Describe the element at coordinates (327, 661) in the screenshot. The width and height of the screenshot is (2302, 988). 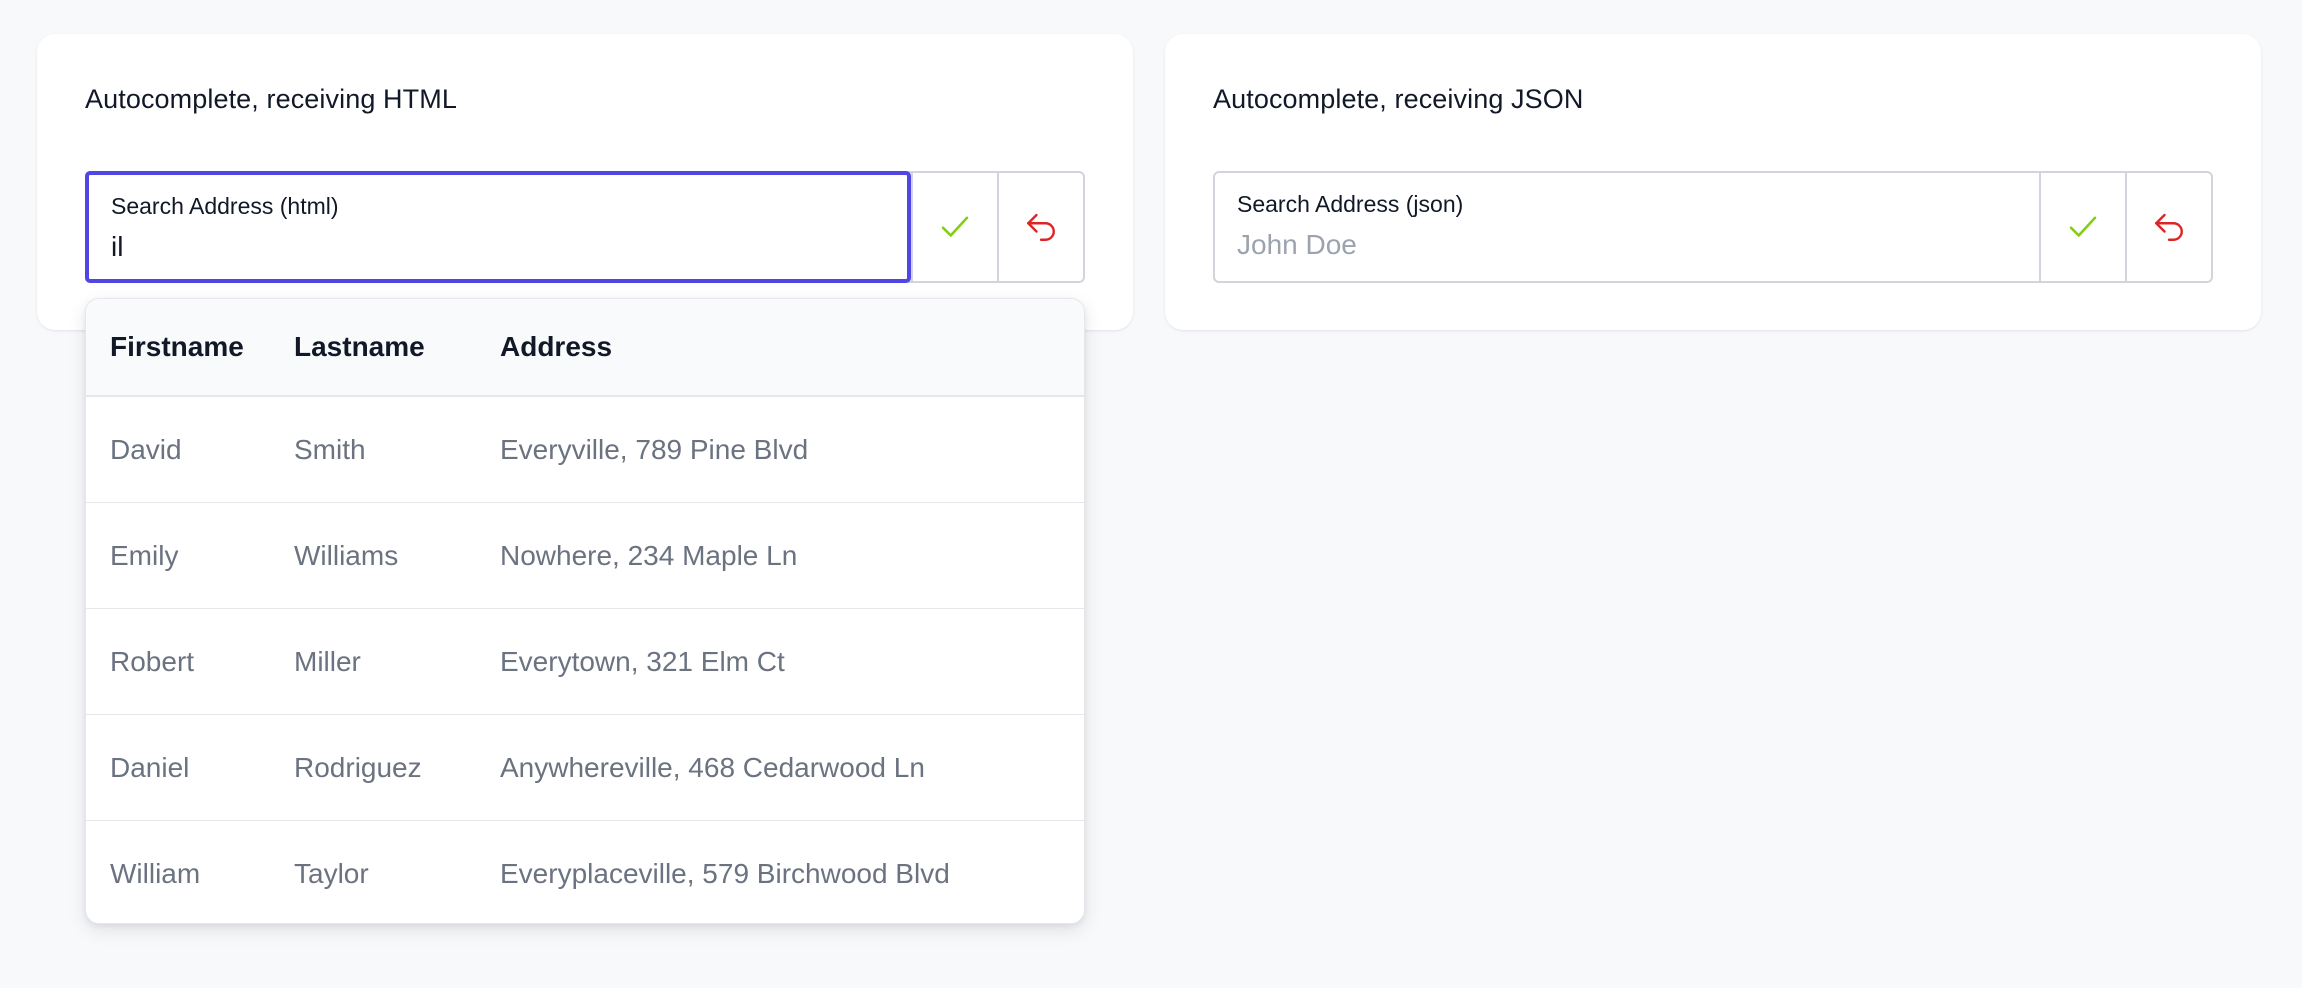
I see `cell-lastname: Miller` at that location.